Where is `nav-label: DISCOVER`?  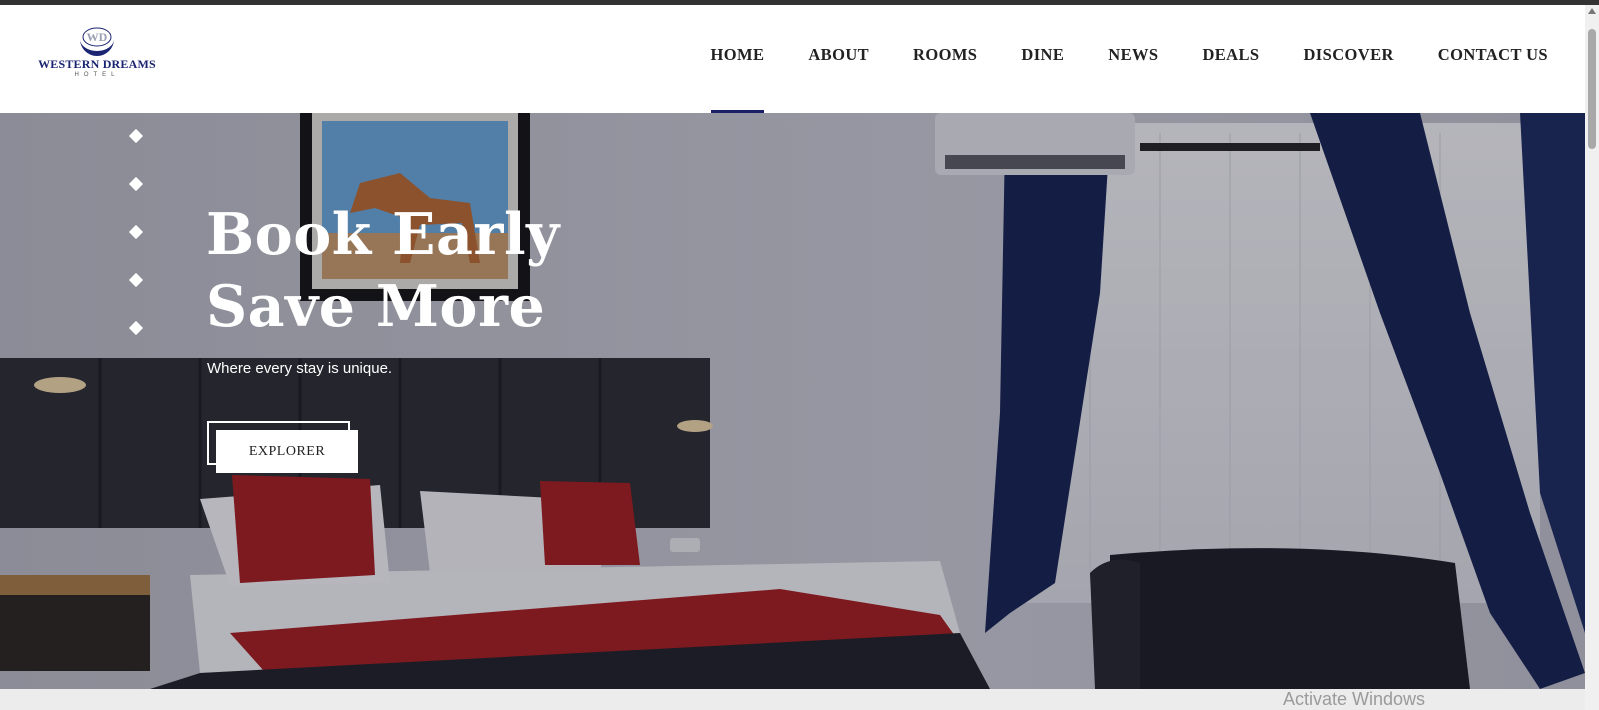
nav-label: DISCOVER is located at coordinates (1348, 54).